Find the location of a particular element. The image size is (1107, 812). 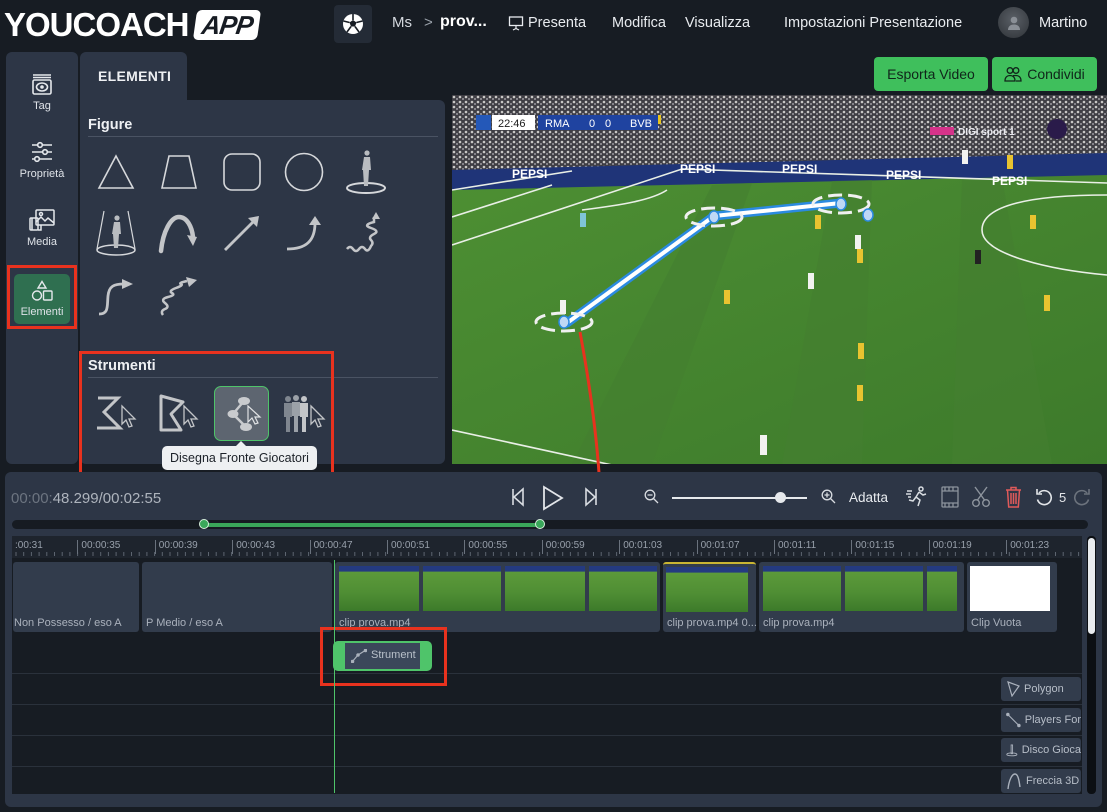

clip: Non Possesso / eso A is located at coordinates (76, 597).